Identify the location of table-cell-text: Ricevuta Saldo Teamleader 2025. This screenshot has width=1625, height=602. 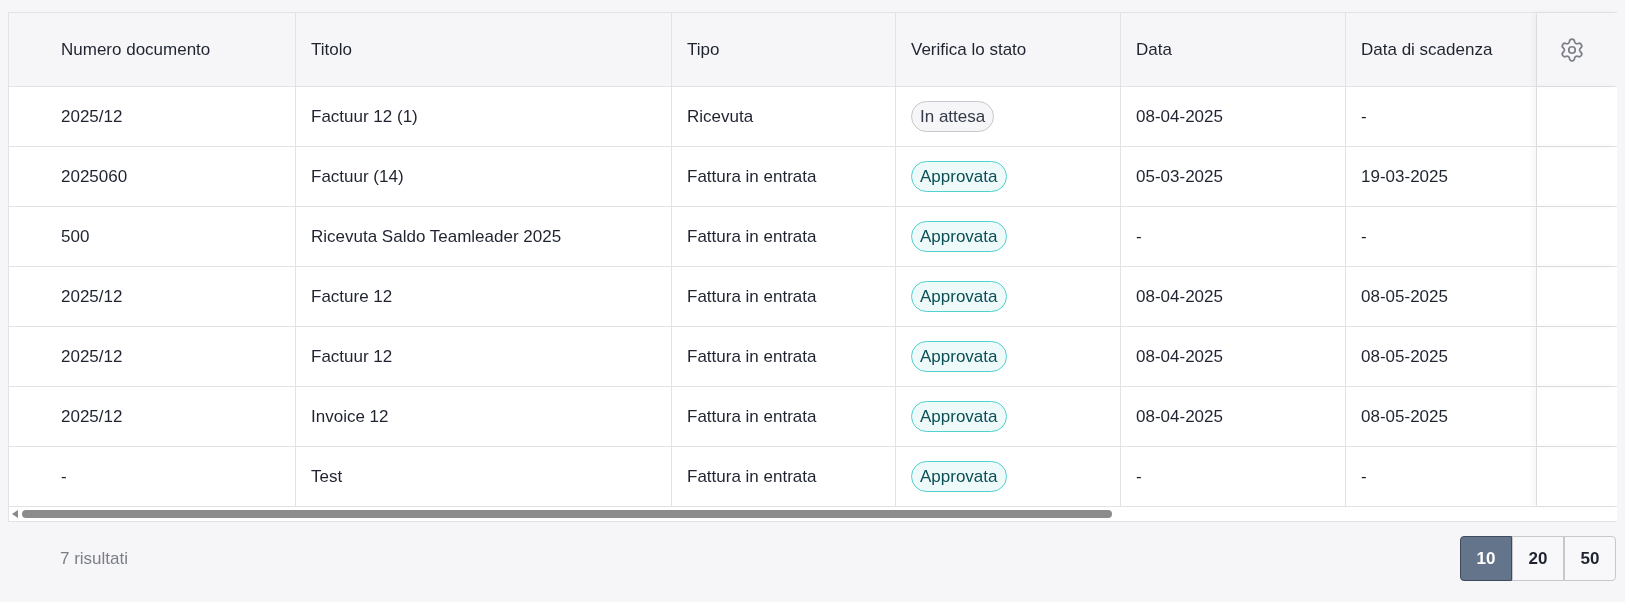
(436, 236).